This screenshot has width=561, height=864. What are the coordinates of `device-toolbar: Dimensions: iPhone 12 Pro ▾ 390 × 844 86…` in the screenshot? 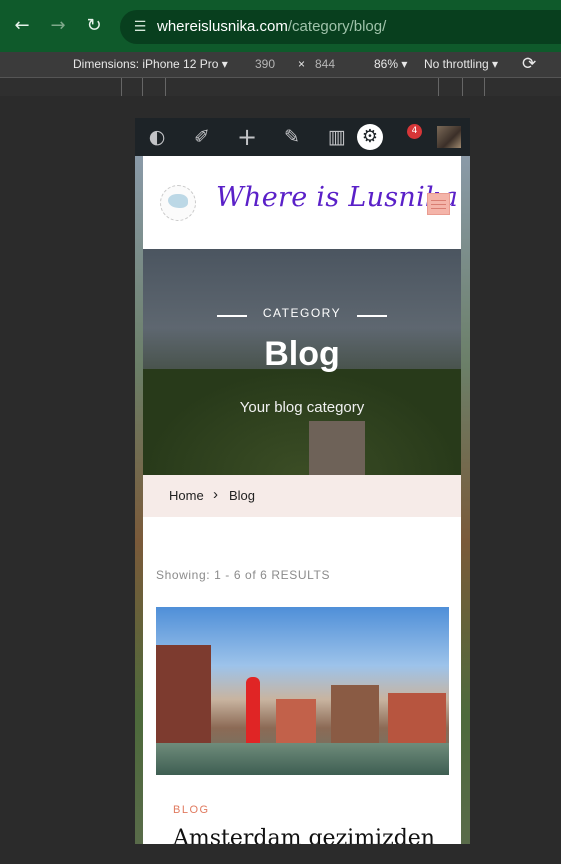 It's located at (280, 65).